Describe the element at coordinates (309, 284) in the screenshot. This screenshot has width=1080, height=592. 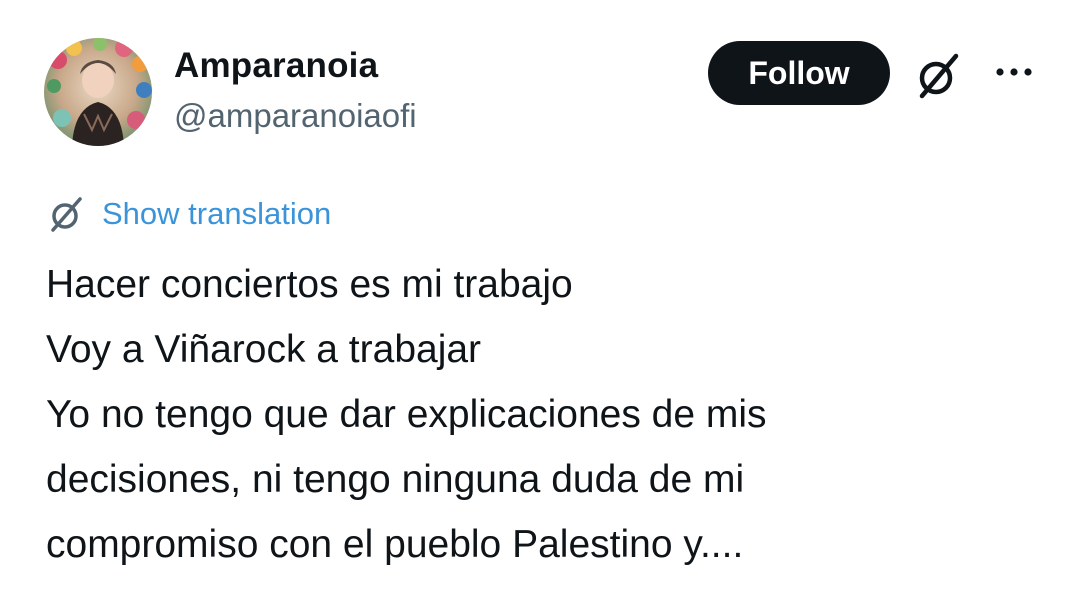
I see `tweet-text-line: Hacer conciertos es mi trabajo` at that location.